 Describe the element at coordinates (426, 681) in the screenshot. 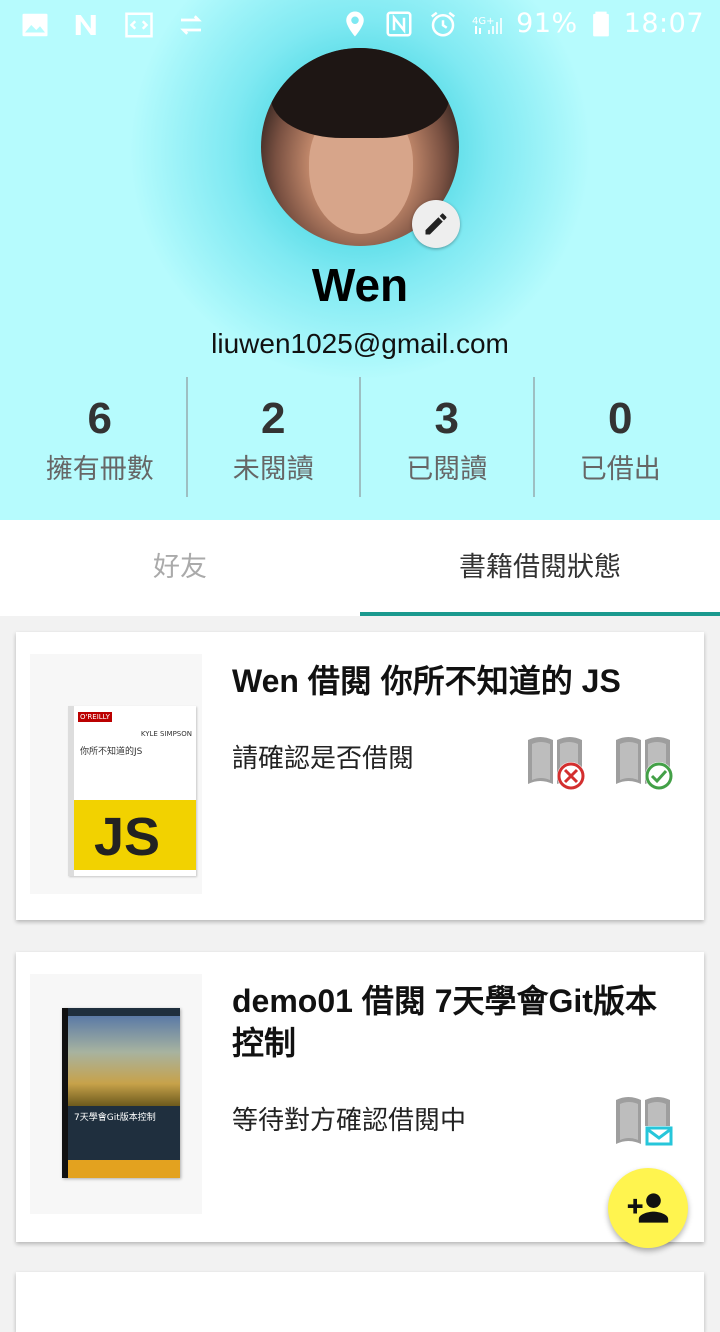

I see `card-title: Wen 借閱 你所不知道的 JS` at that location.